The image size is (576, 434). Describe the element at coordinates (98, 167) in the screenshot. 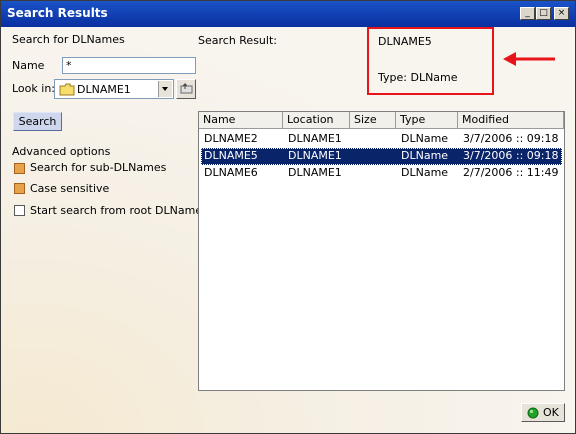

I see `search-subnames-label: Search for sub-DLNames` at that location.